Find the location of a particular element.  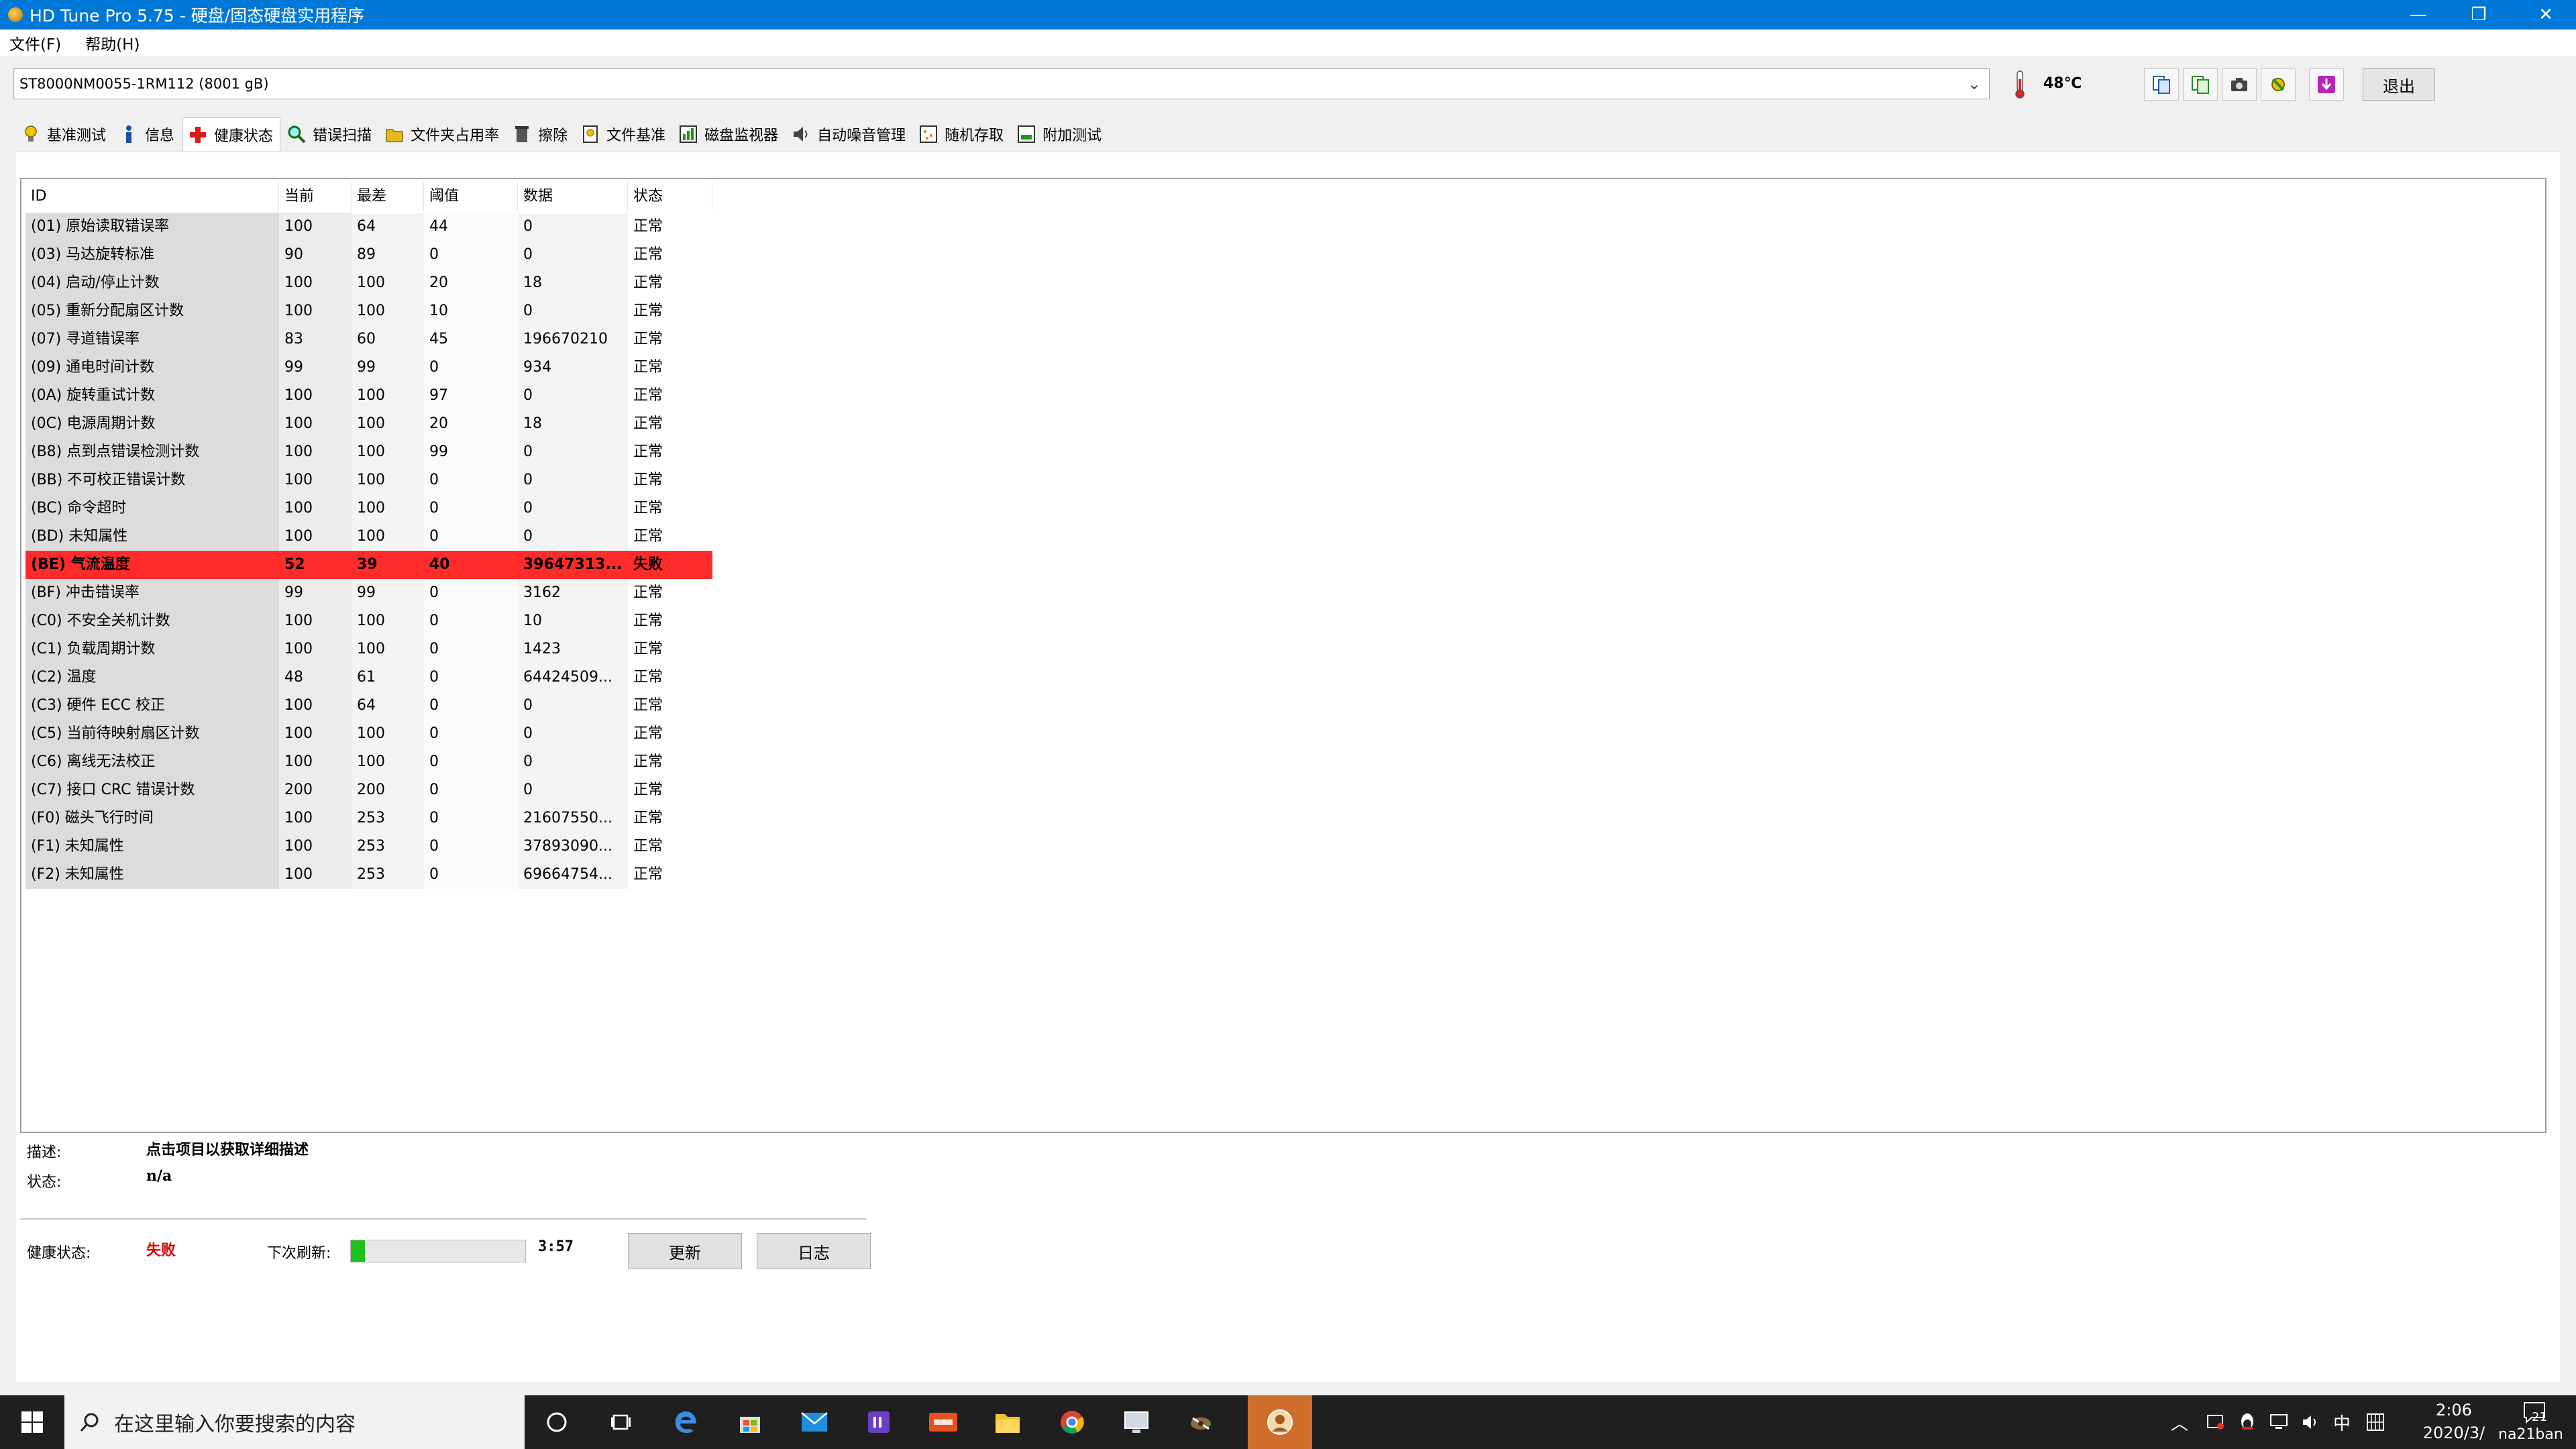

table-row: (0A) 旋转重试计数 100 100 97 0 正常 is located at coordinates (368, 396).